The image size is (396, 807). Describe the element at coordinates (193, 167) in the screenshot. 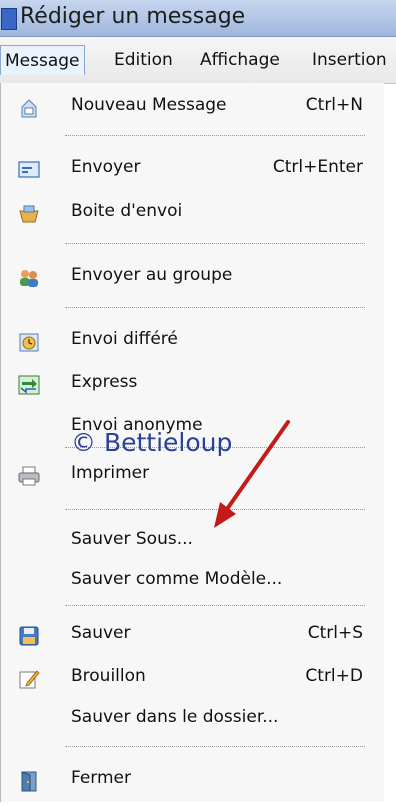

I see `menu-item-envoyer: Envoyer Ctrl+Enter` at that location.